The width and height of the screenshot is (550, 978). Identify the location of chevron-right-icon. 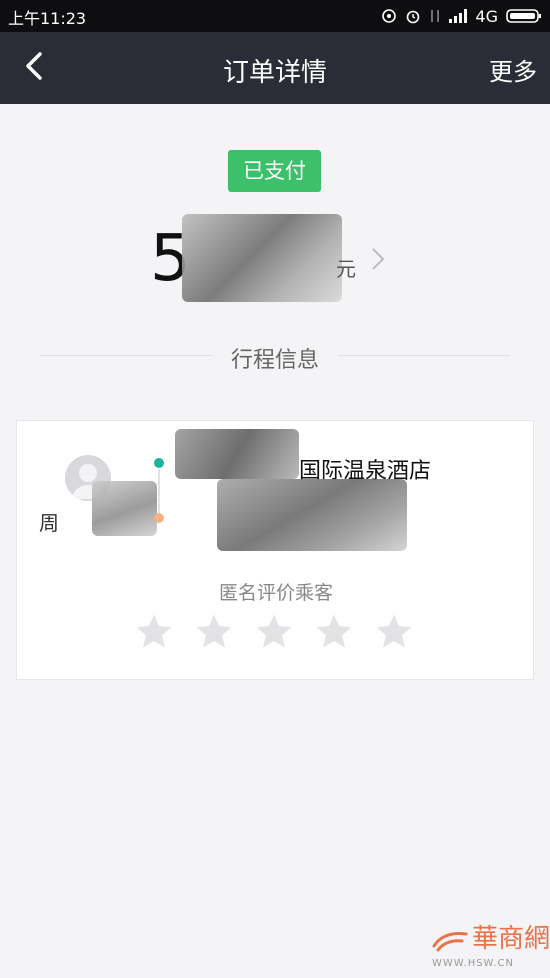
(378, 259).